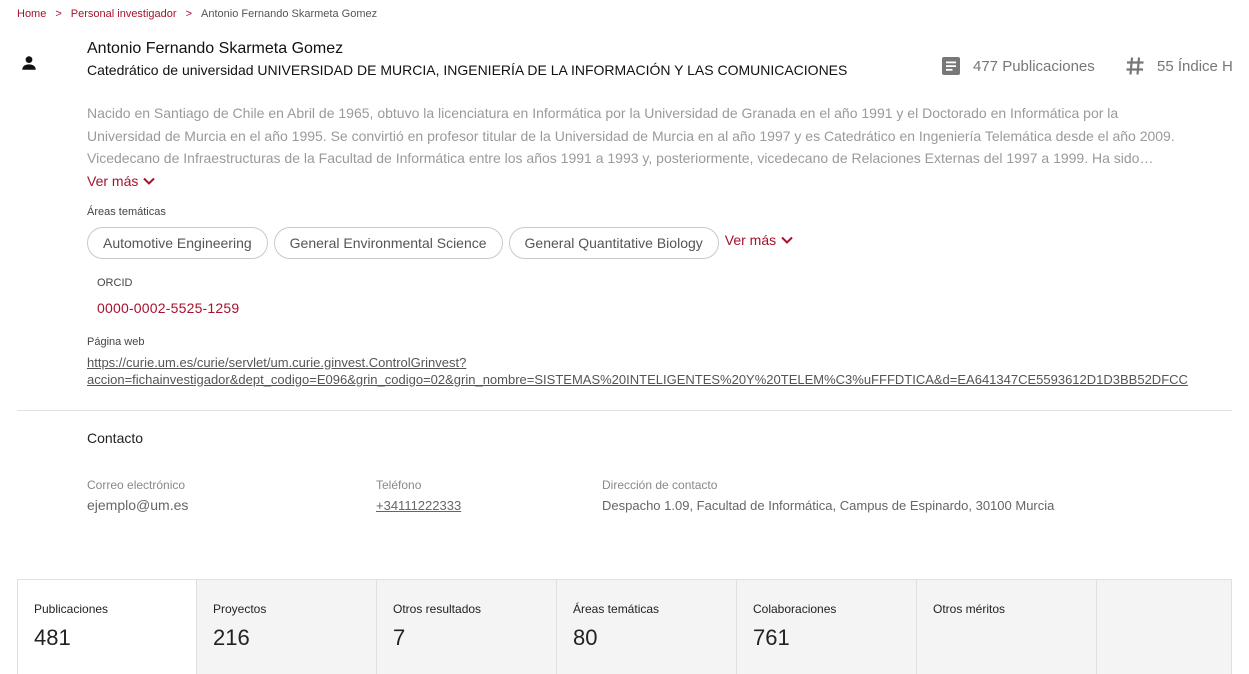  I want to click on tab-count: 761, so click(771, 637).